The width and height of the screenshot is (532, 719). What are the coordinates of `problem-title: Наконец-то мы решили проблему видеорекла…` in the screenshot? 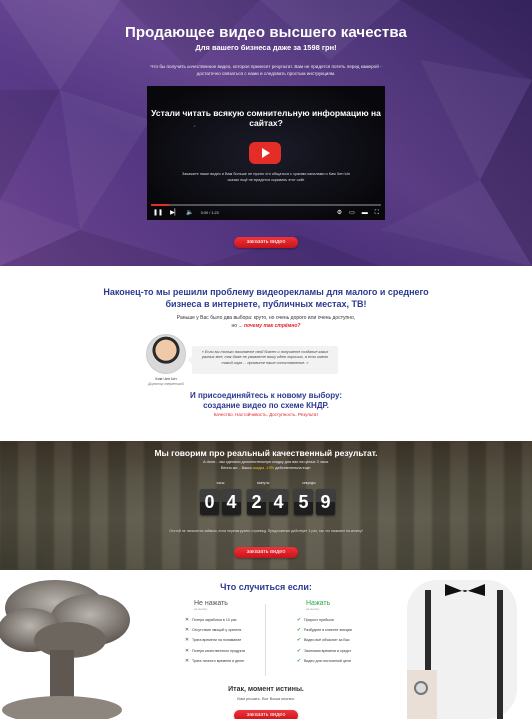 It's located at (266, 298).